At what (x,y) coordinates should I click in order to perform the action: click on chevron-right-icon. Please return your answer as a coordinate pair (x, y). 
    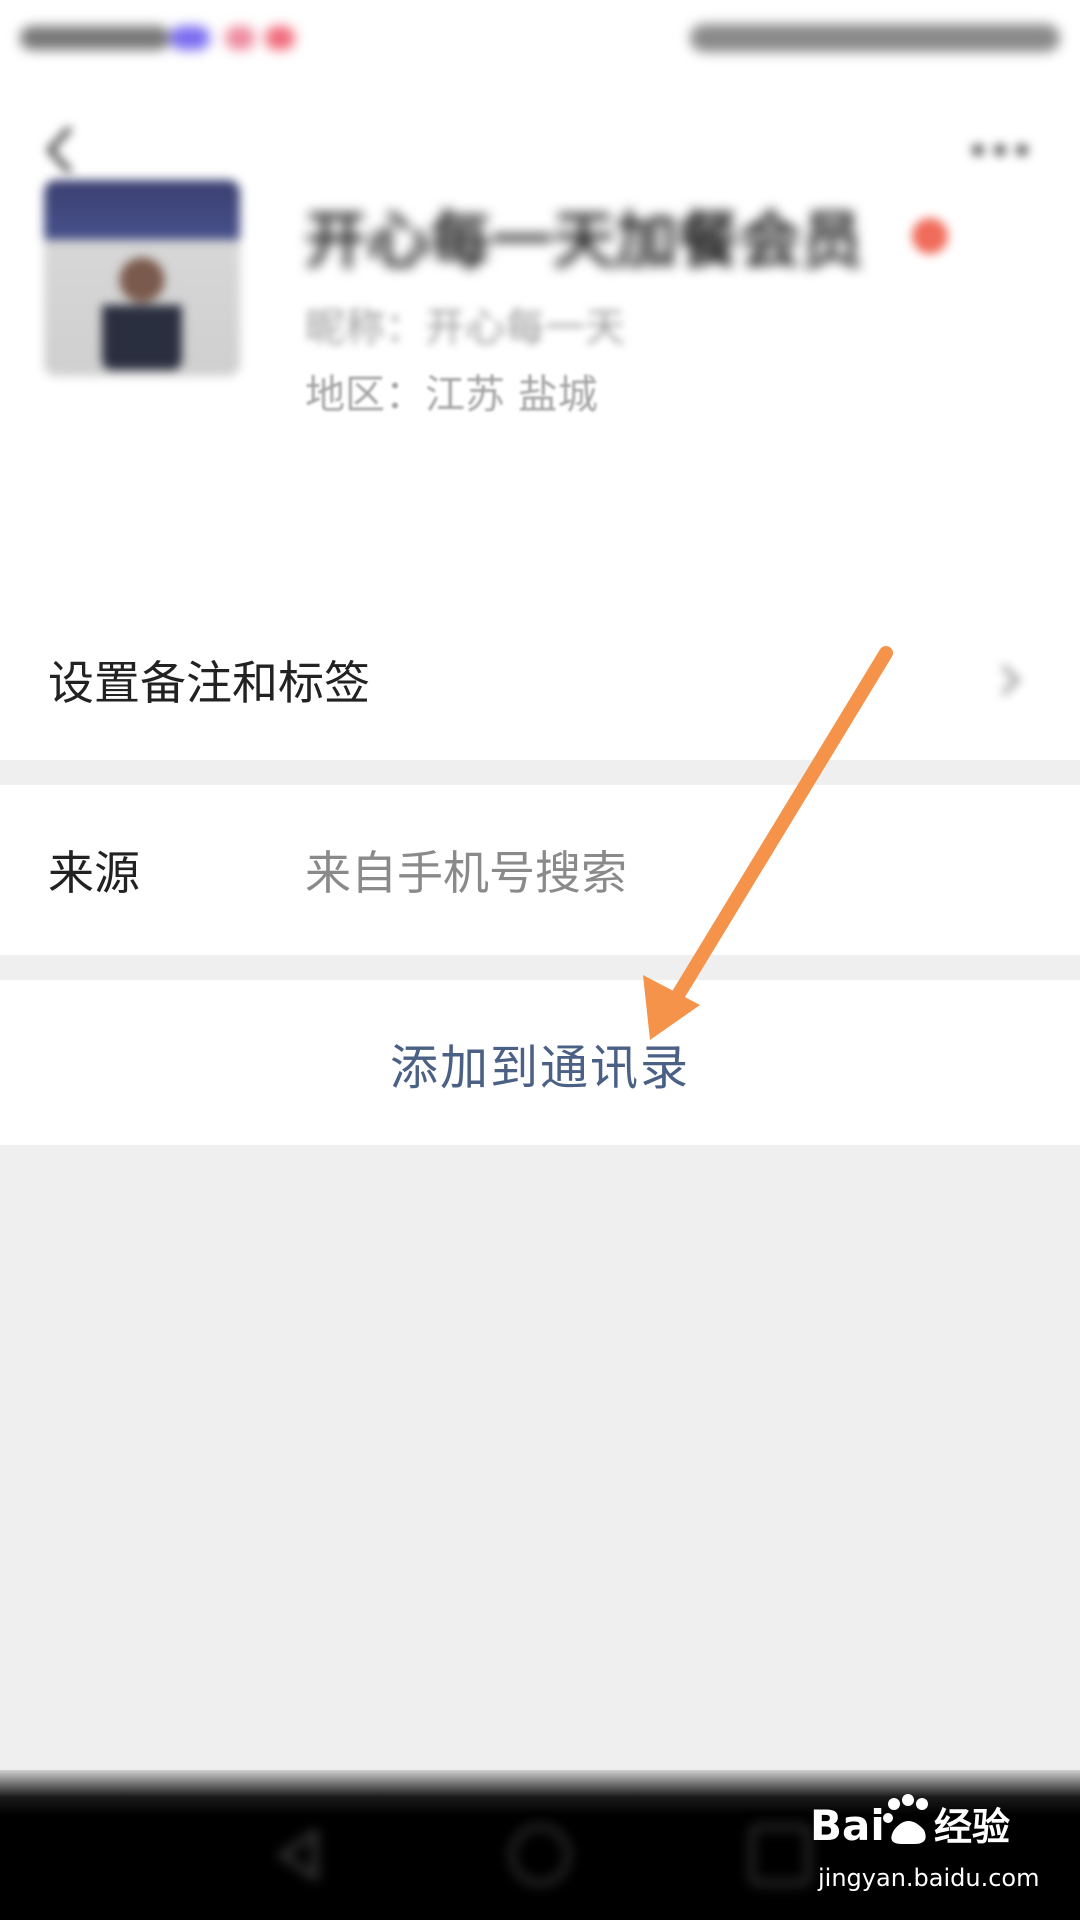
    Looking at the image, I should click on (1011, 680).